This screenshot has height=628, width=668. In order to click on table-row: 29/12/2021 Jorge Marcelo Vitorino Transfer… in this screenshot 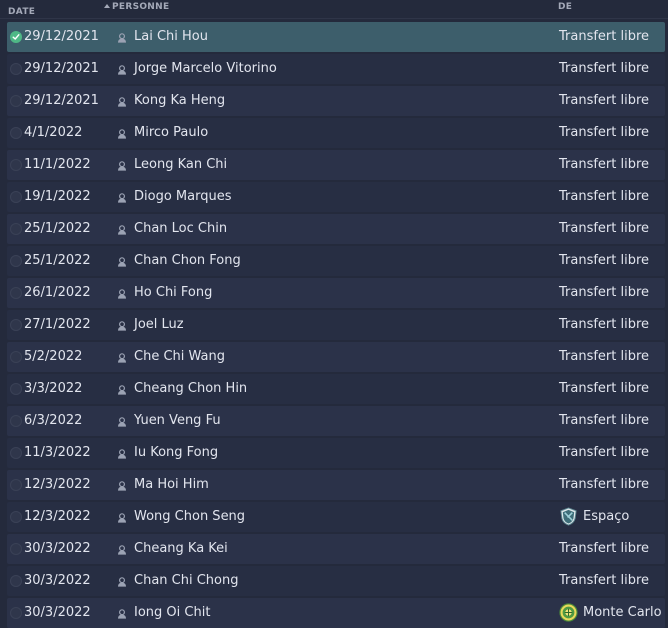, I will do `click(336, 69)`.